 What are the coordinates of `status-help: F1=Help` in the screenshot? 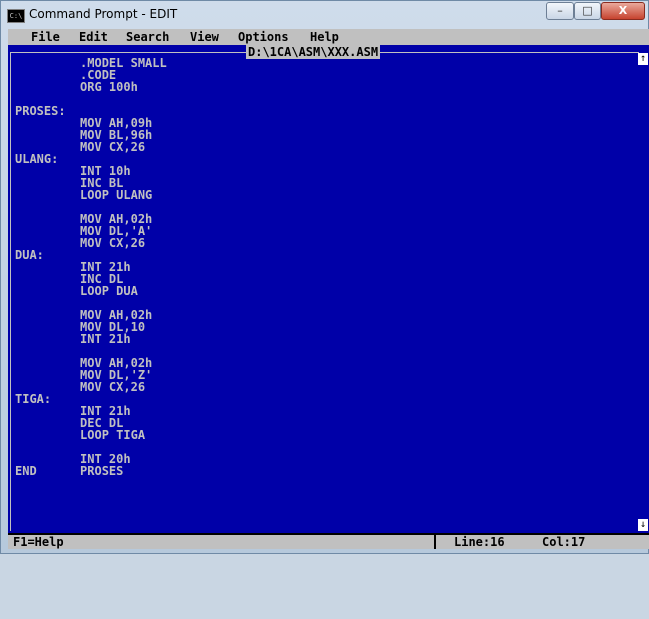 It's located at (38, 542).